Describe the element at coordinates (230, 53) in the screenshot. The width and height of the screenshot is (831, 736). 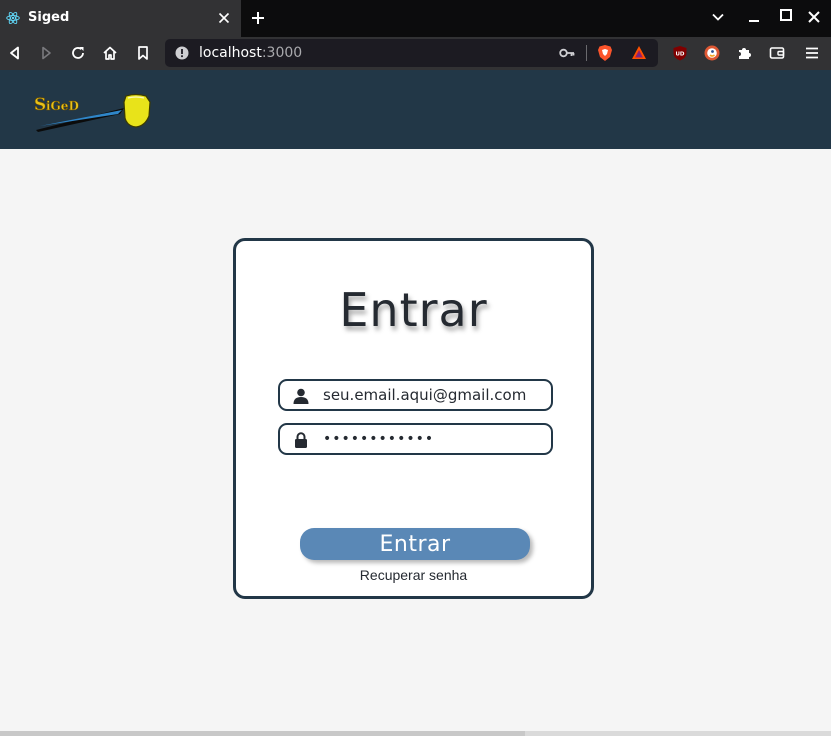
I see `url-host: localhost` at that location.